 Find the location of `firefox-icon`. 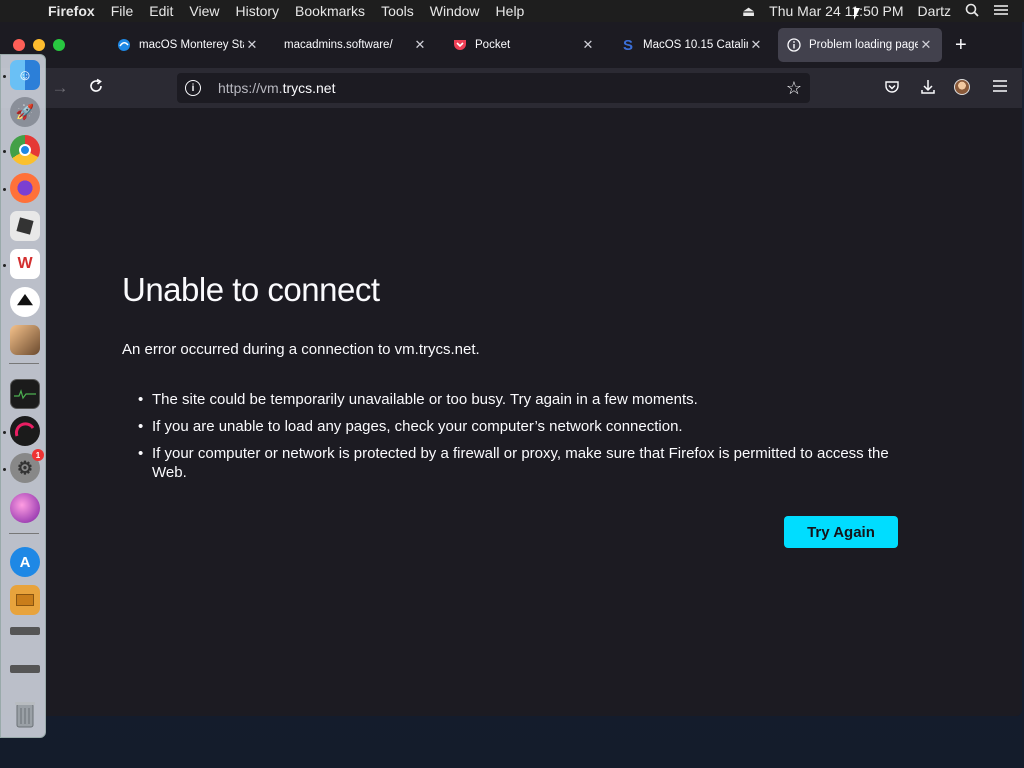

firefox-icon is located at coordinates (25, 188).